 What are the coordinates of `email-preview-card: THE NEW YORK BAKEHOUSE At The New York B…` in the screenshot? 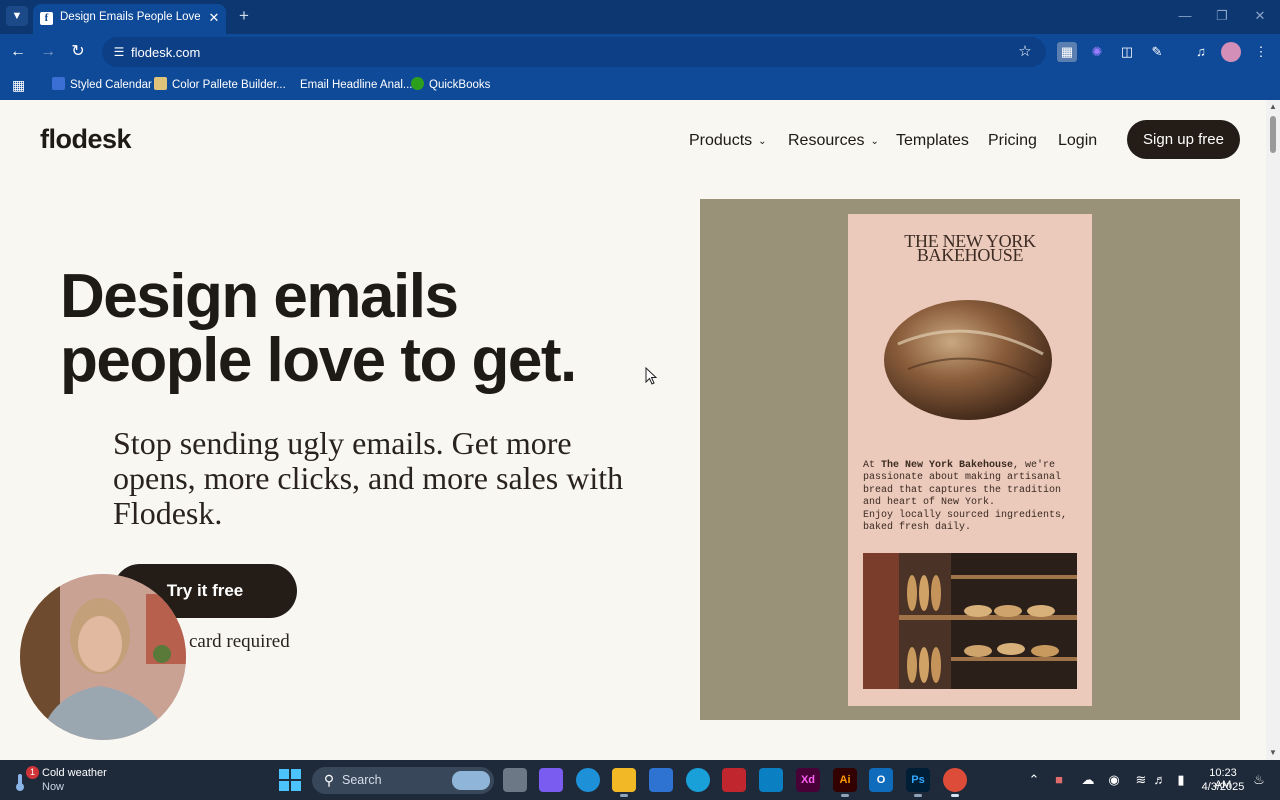 It's located at (970, 460).